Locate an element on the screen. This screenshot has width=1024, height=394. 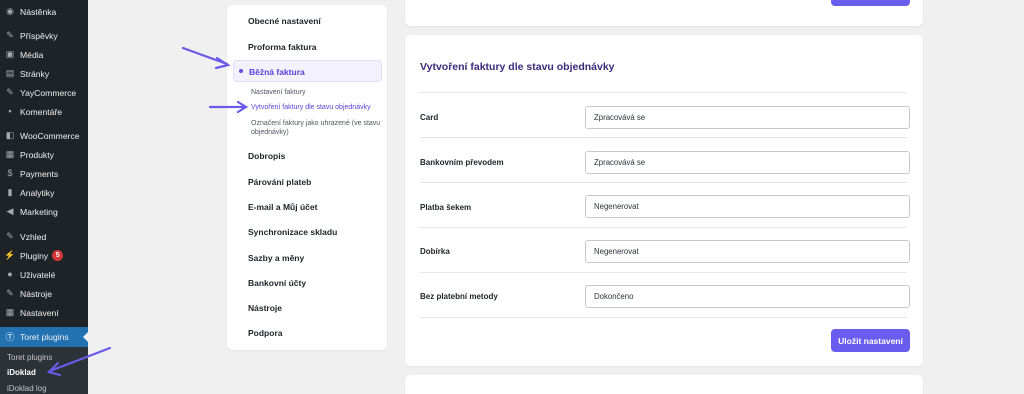
nav-subitem-vytvoreni-faktury: Vytvoření faktury dle stavu objednávky is located at coordinates (311, 107).